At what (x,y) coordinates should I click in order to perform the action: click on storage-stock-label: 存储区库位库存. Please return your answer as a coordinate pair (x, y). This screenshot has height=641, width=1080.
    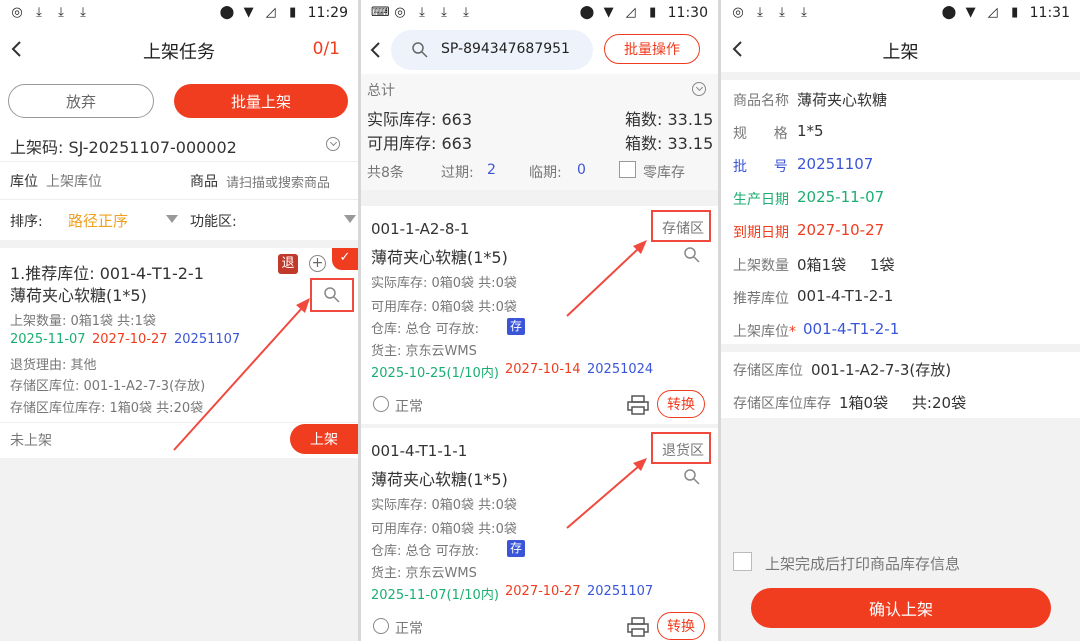
    Looking at the image, I should click on (782, 404).